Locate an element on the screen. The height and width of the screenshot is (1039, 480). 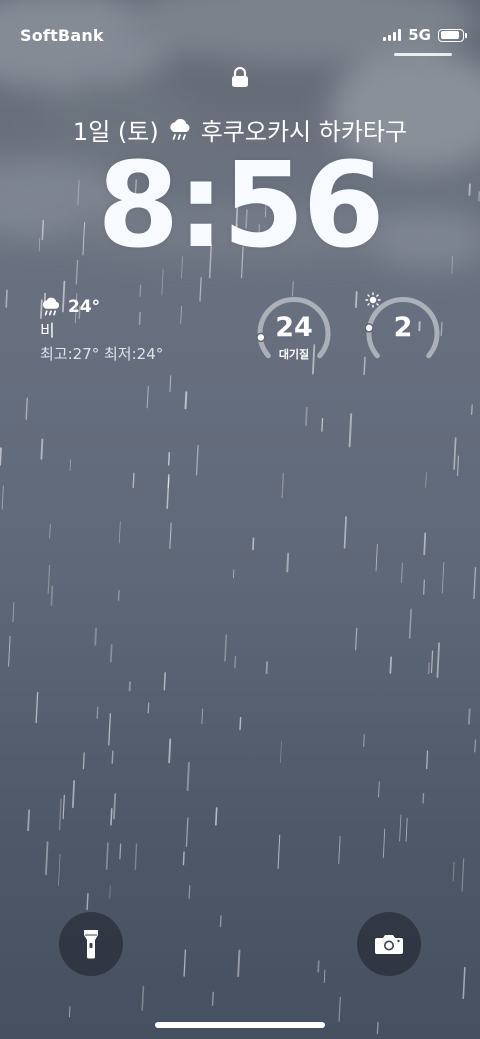
flashlight-icon is located at coordinates (91, 944).